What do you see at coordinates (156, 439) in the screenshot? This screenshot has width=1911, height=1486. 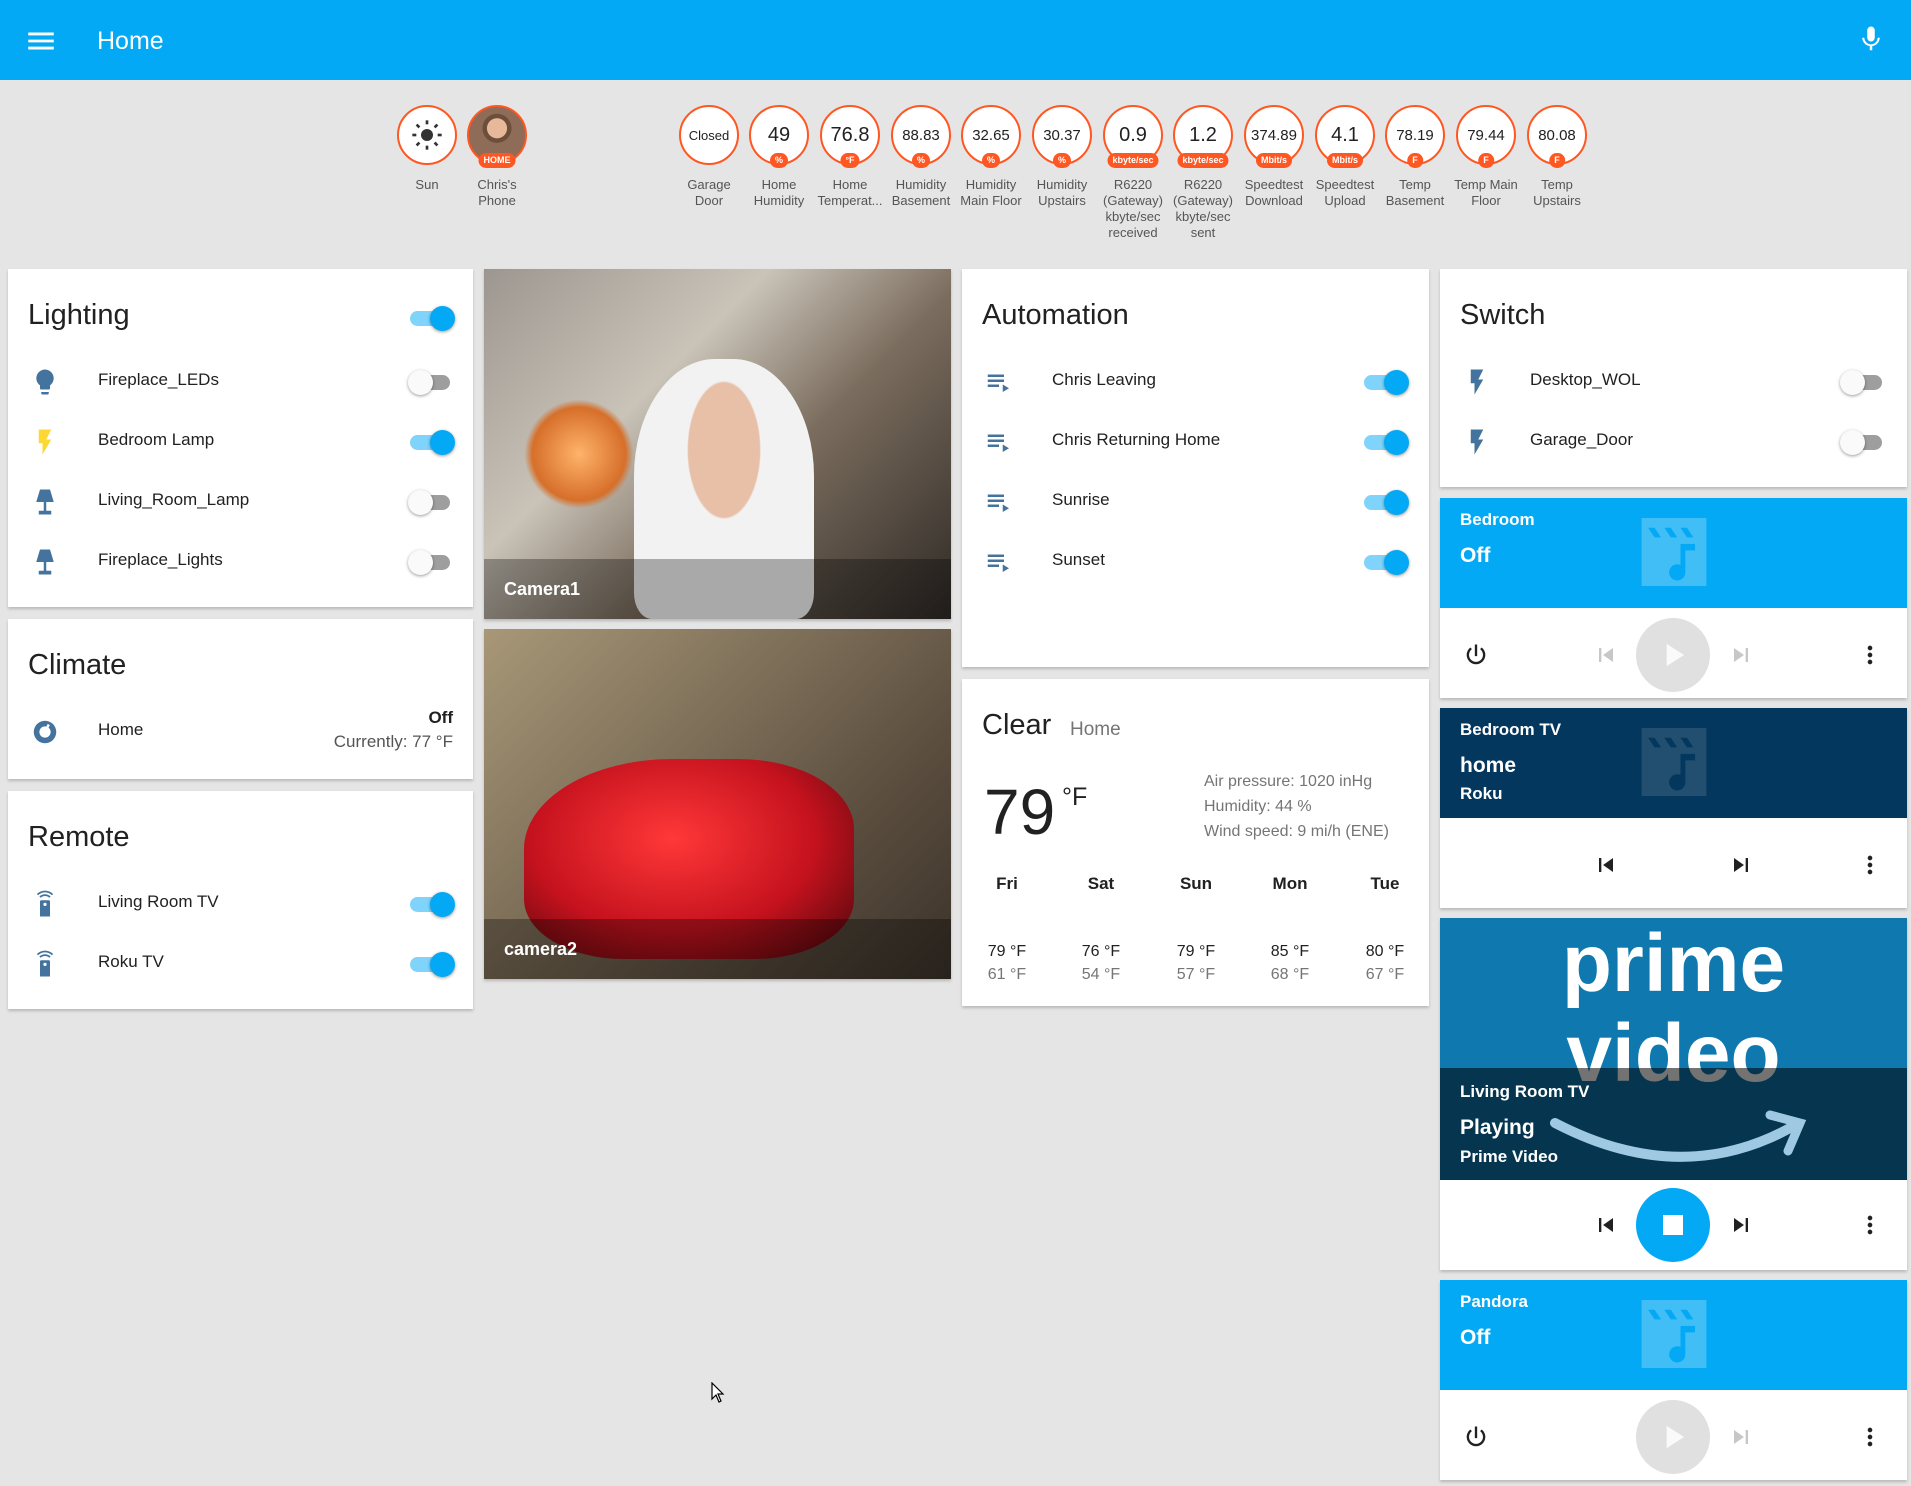 I see `entity-label: Bedroom Lamp` at bounding box center [156, 439].